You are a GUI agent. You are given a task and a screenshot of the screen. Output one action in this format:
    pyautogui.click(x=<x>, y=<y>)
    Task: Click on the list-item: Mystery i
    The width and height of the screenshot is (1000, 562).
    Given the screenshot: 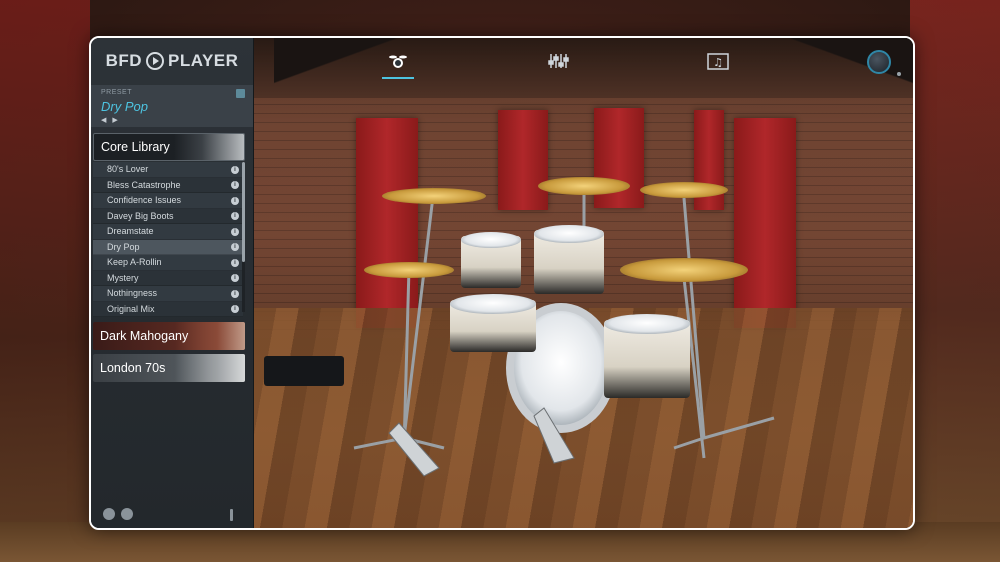 What is the action you would take?
    pyautogui.click(x=168, y=278)
    